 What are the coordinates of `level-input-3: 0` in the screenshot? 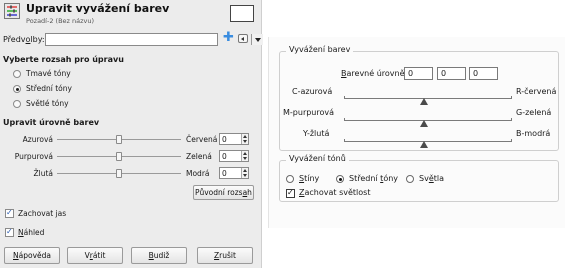 It's located at (483, 73).